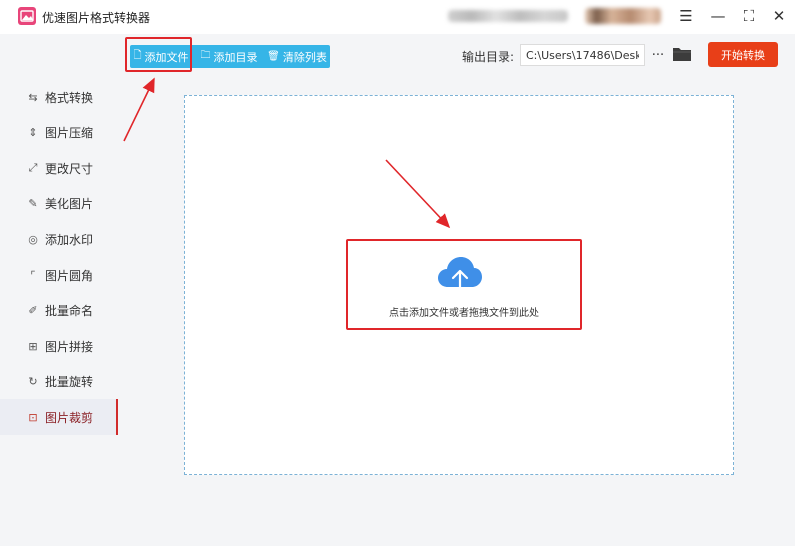 This screenshot has width=795, height=546. I want to click on compress-icon: ⇕, so click(33, 133).